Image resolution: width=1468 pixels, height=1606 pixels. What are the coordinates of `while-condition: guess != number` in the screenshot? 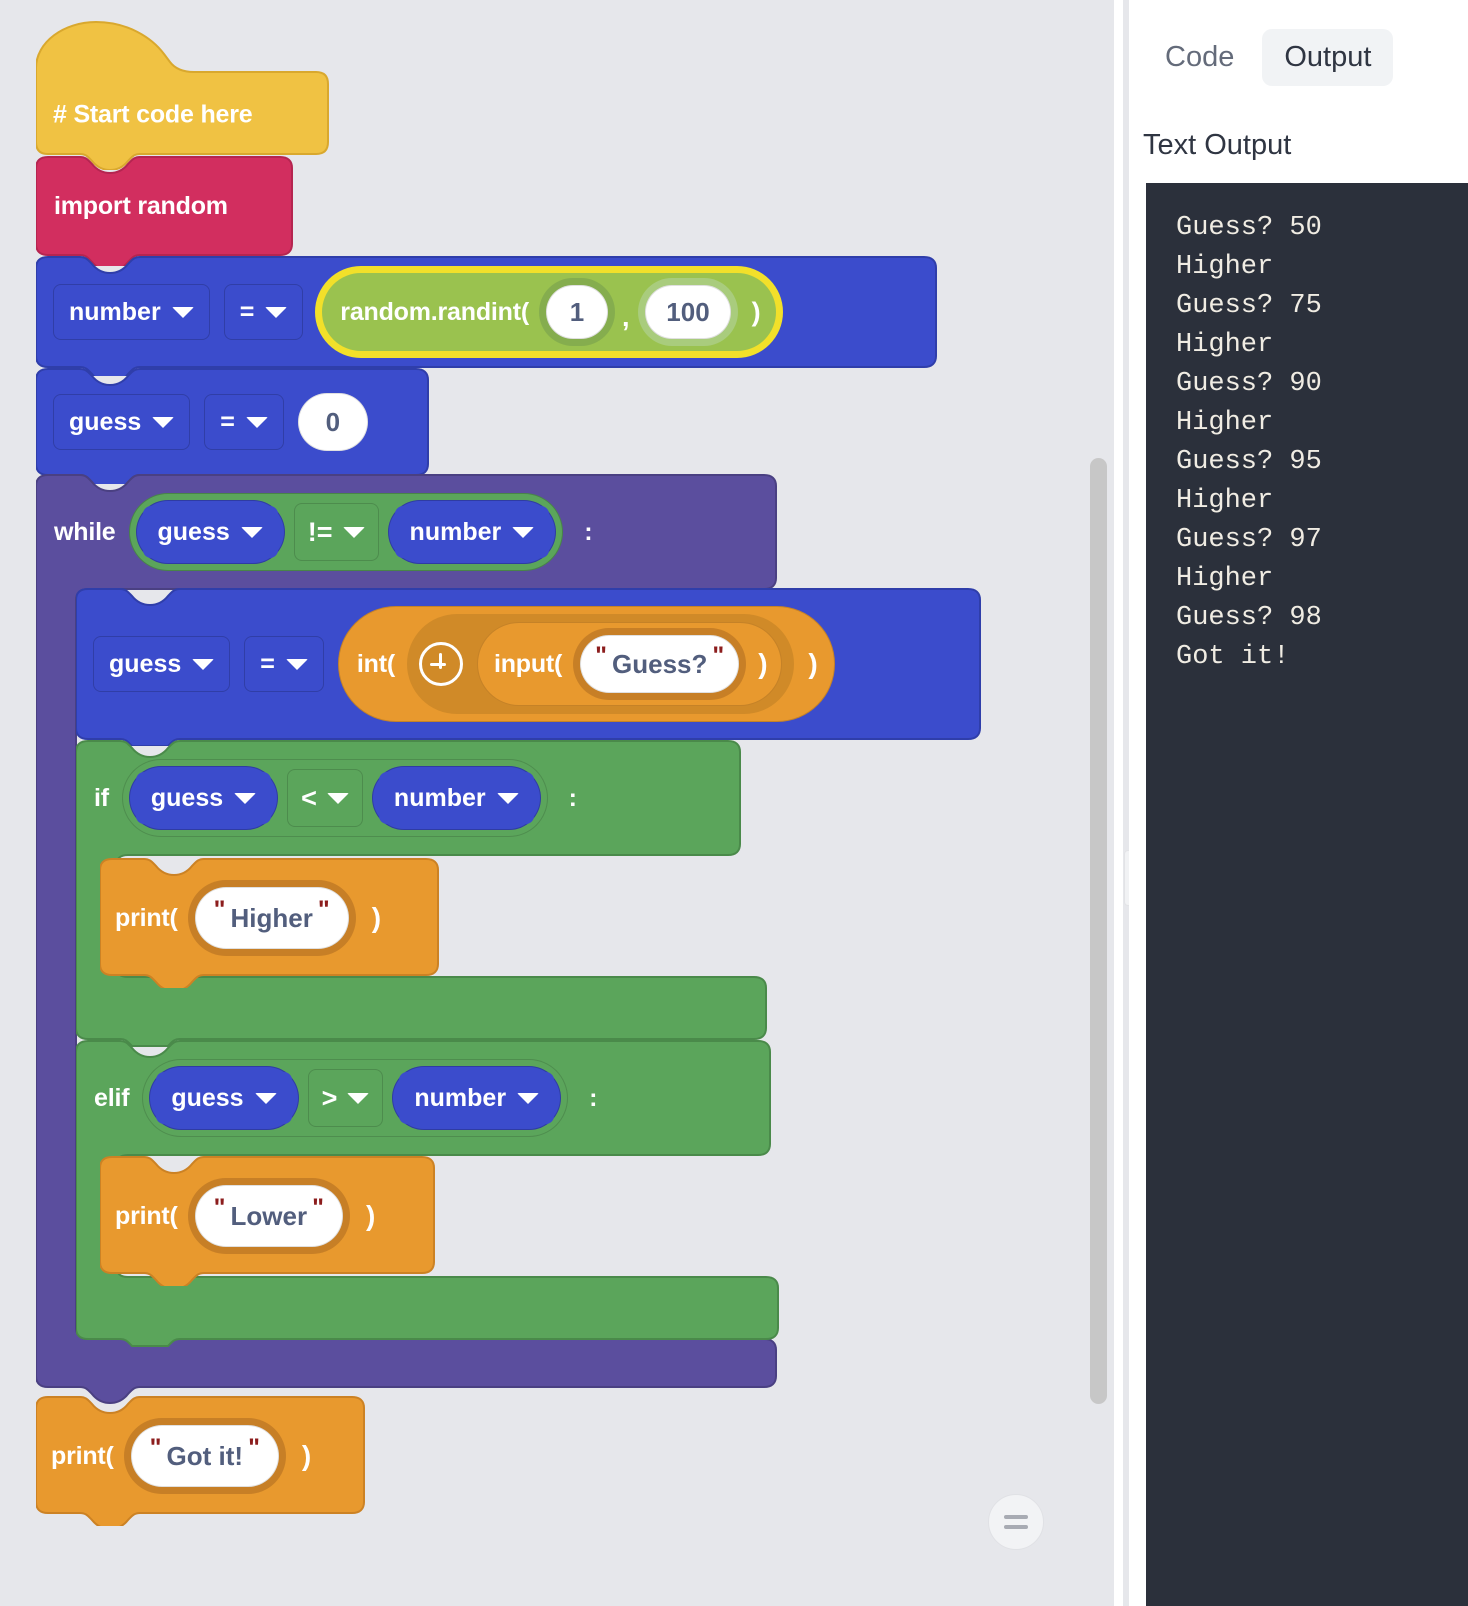 It's located at (346, 532).